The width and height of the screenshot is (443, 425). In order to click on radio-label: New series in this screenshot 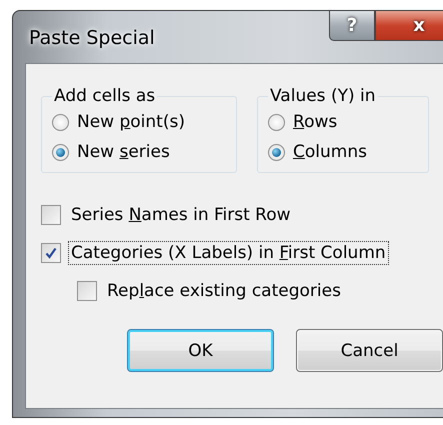, I will do `click(123, 152)`.